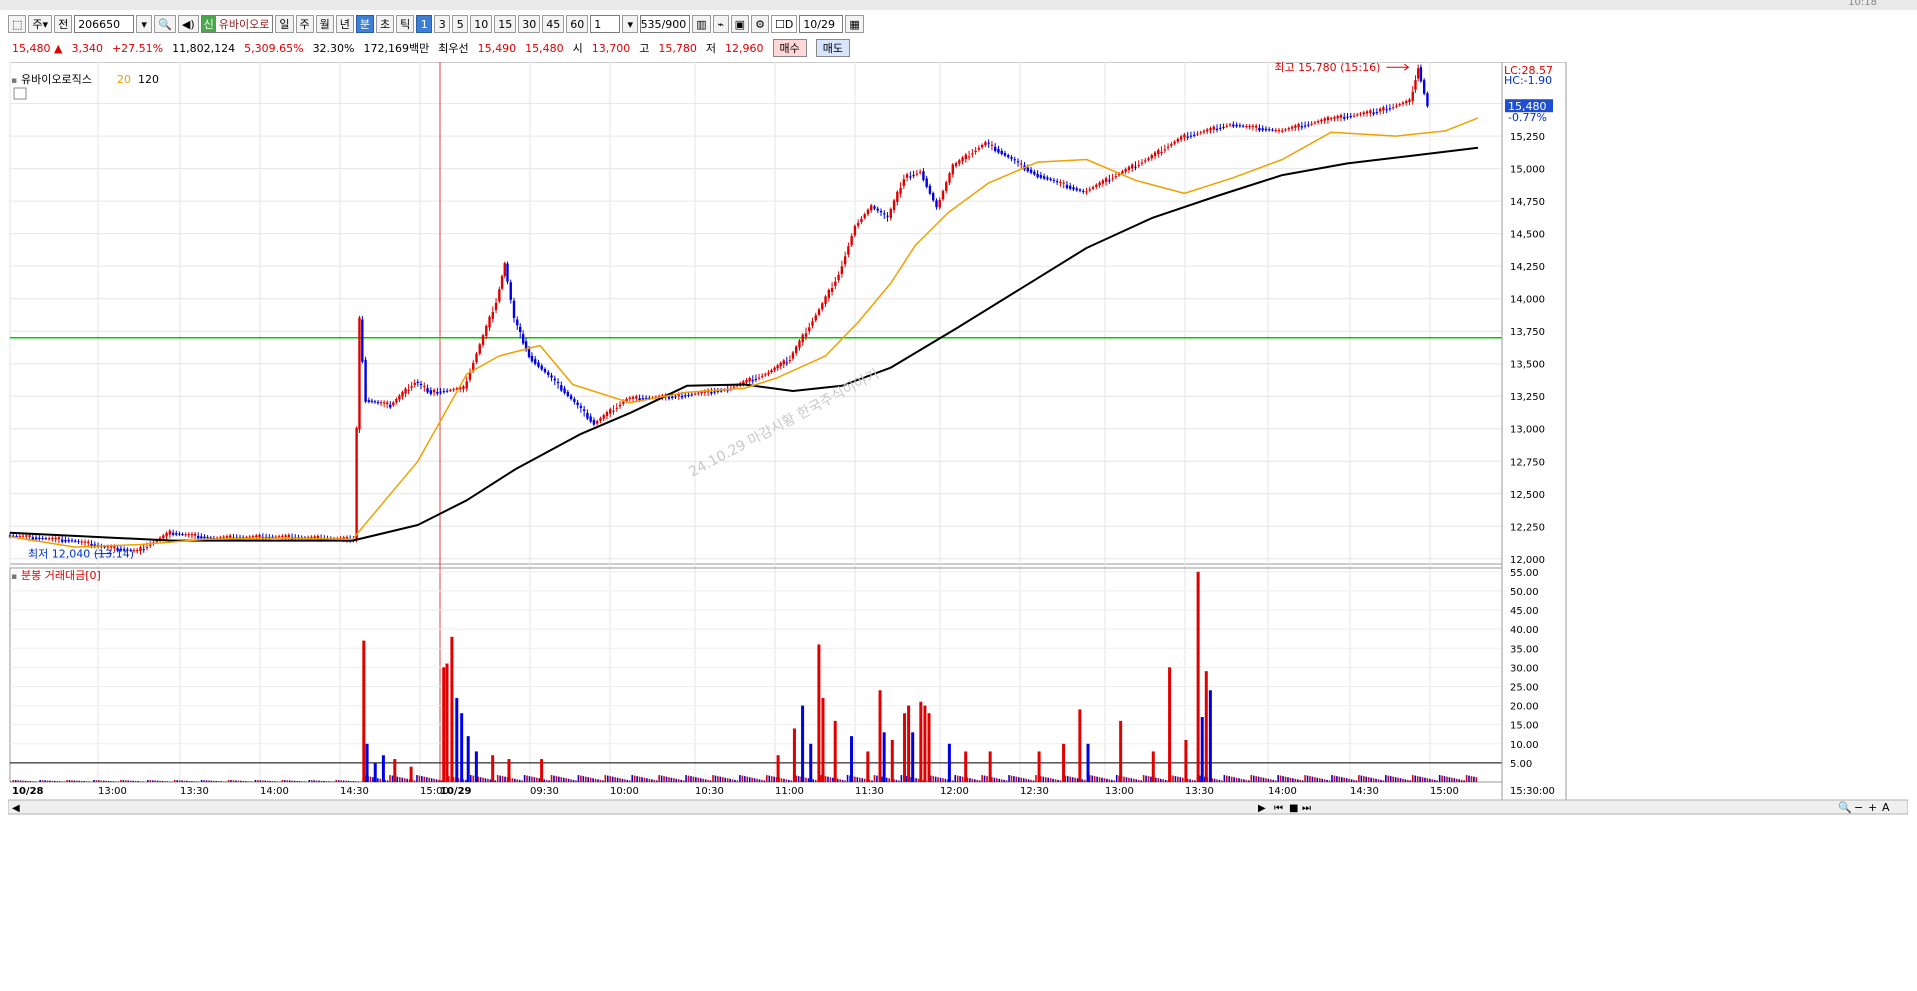 The width and height of the screenshot is (1917, 991). I want to click on multiplier-input: 1, so click(605, 24).